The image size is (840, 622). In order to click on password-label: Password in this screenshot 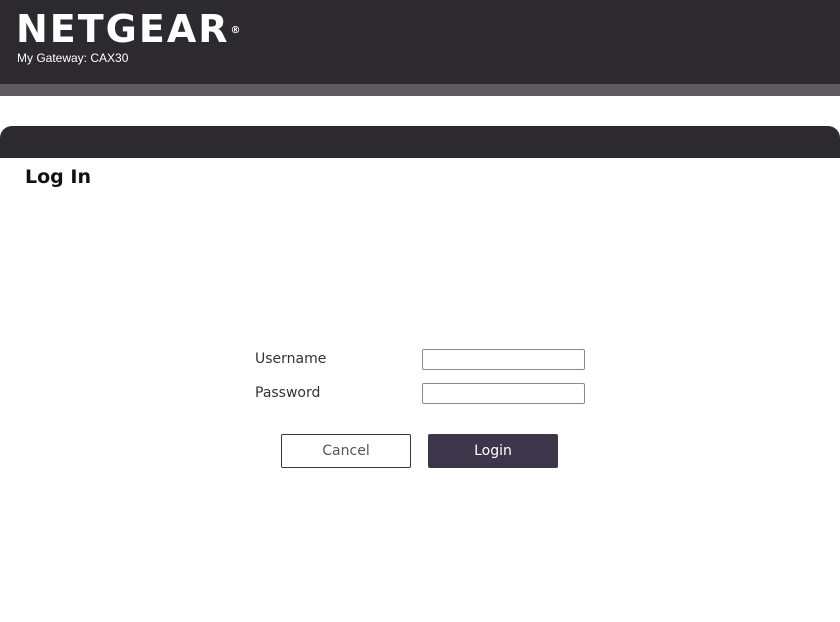, I will do `click(288, 393)`.